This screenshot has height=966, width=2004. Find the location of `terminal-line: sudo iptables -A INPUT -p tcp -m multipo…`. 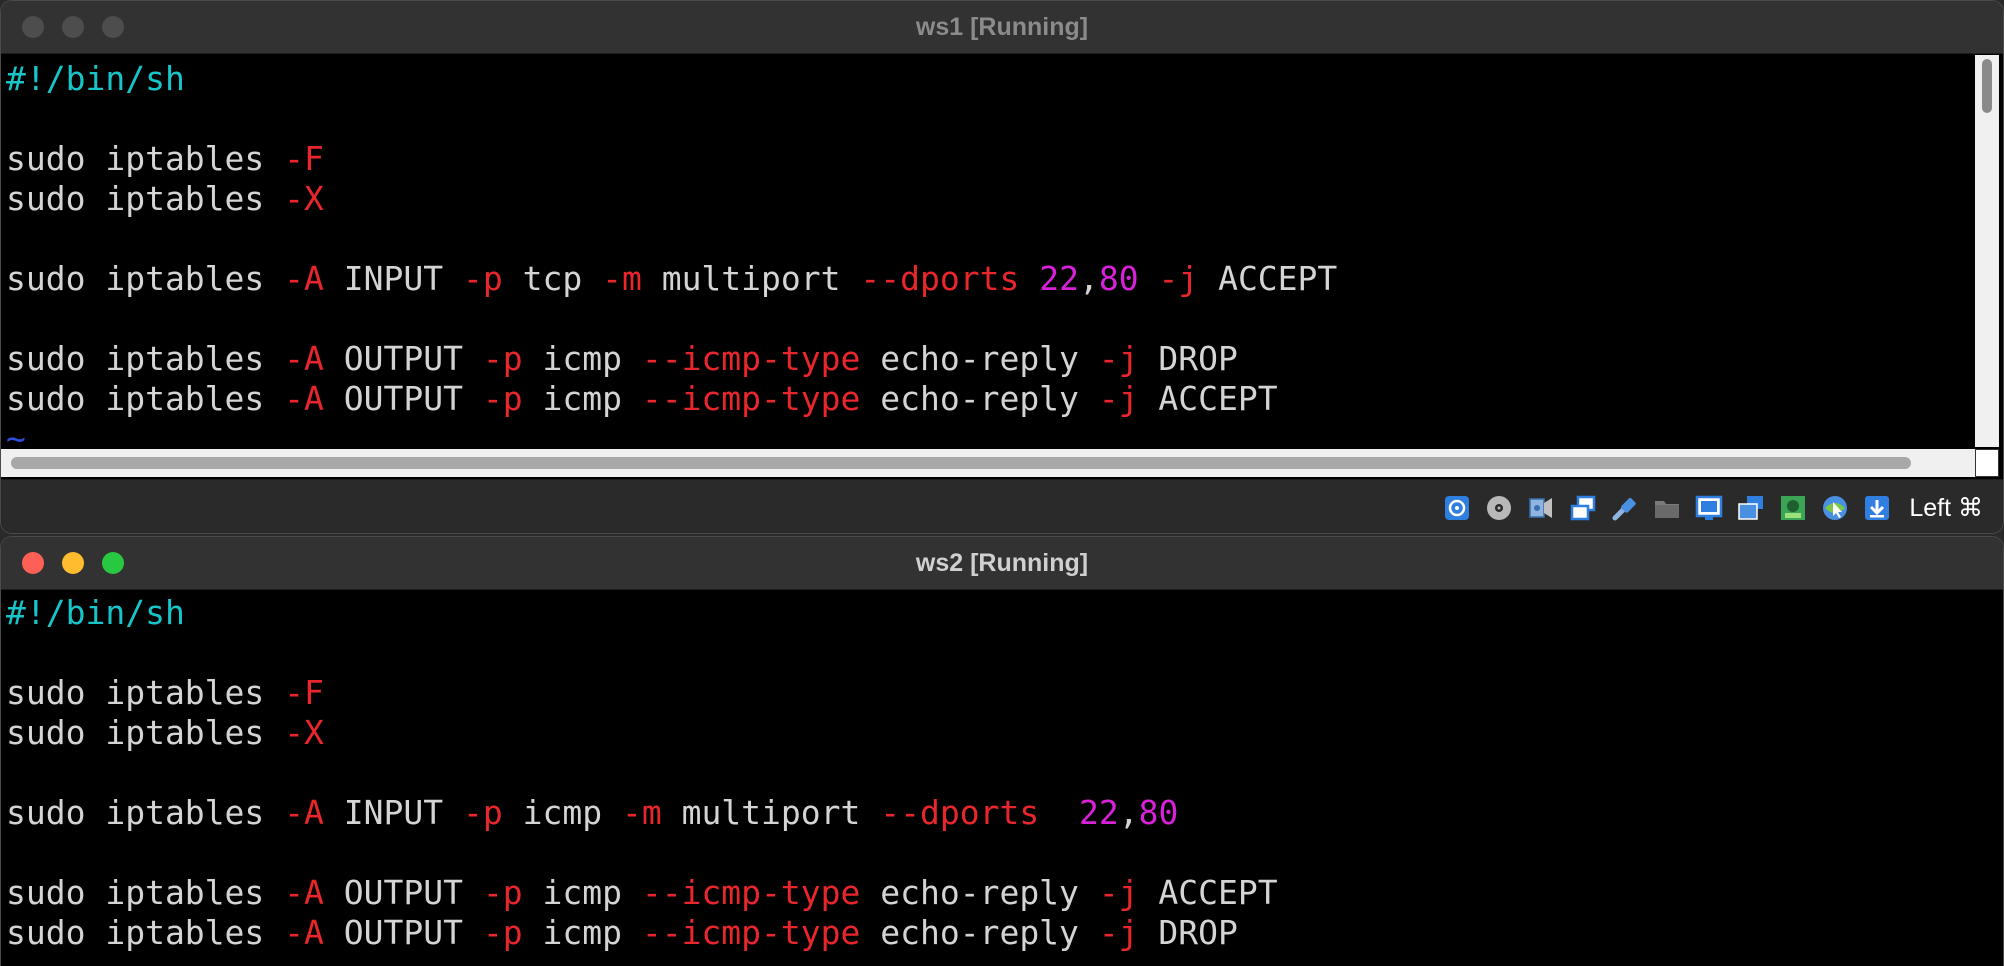

terminal-line: sudo iptables -A INPUT -p tcp -m multipo… is located at coordinates (990, 279).